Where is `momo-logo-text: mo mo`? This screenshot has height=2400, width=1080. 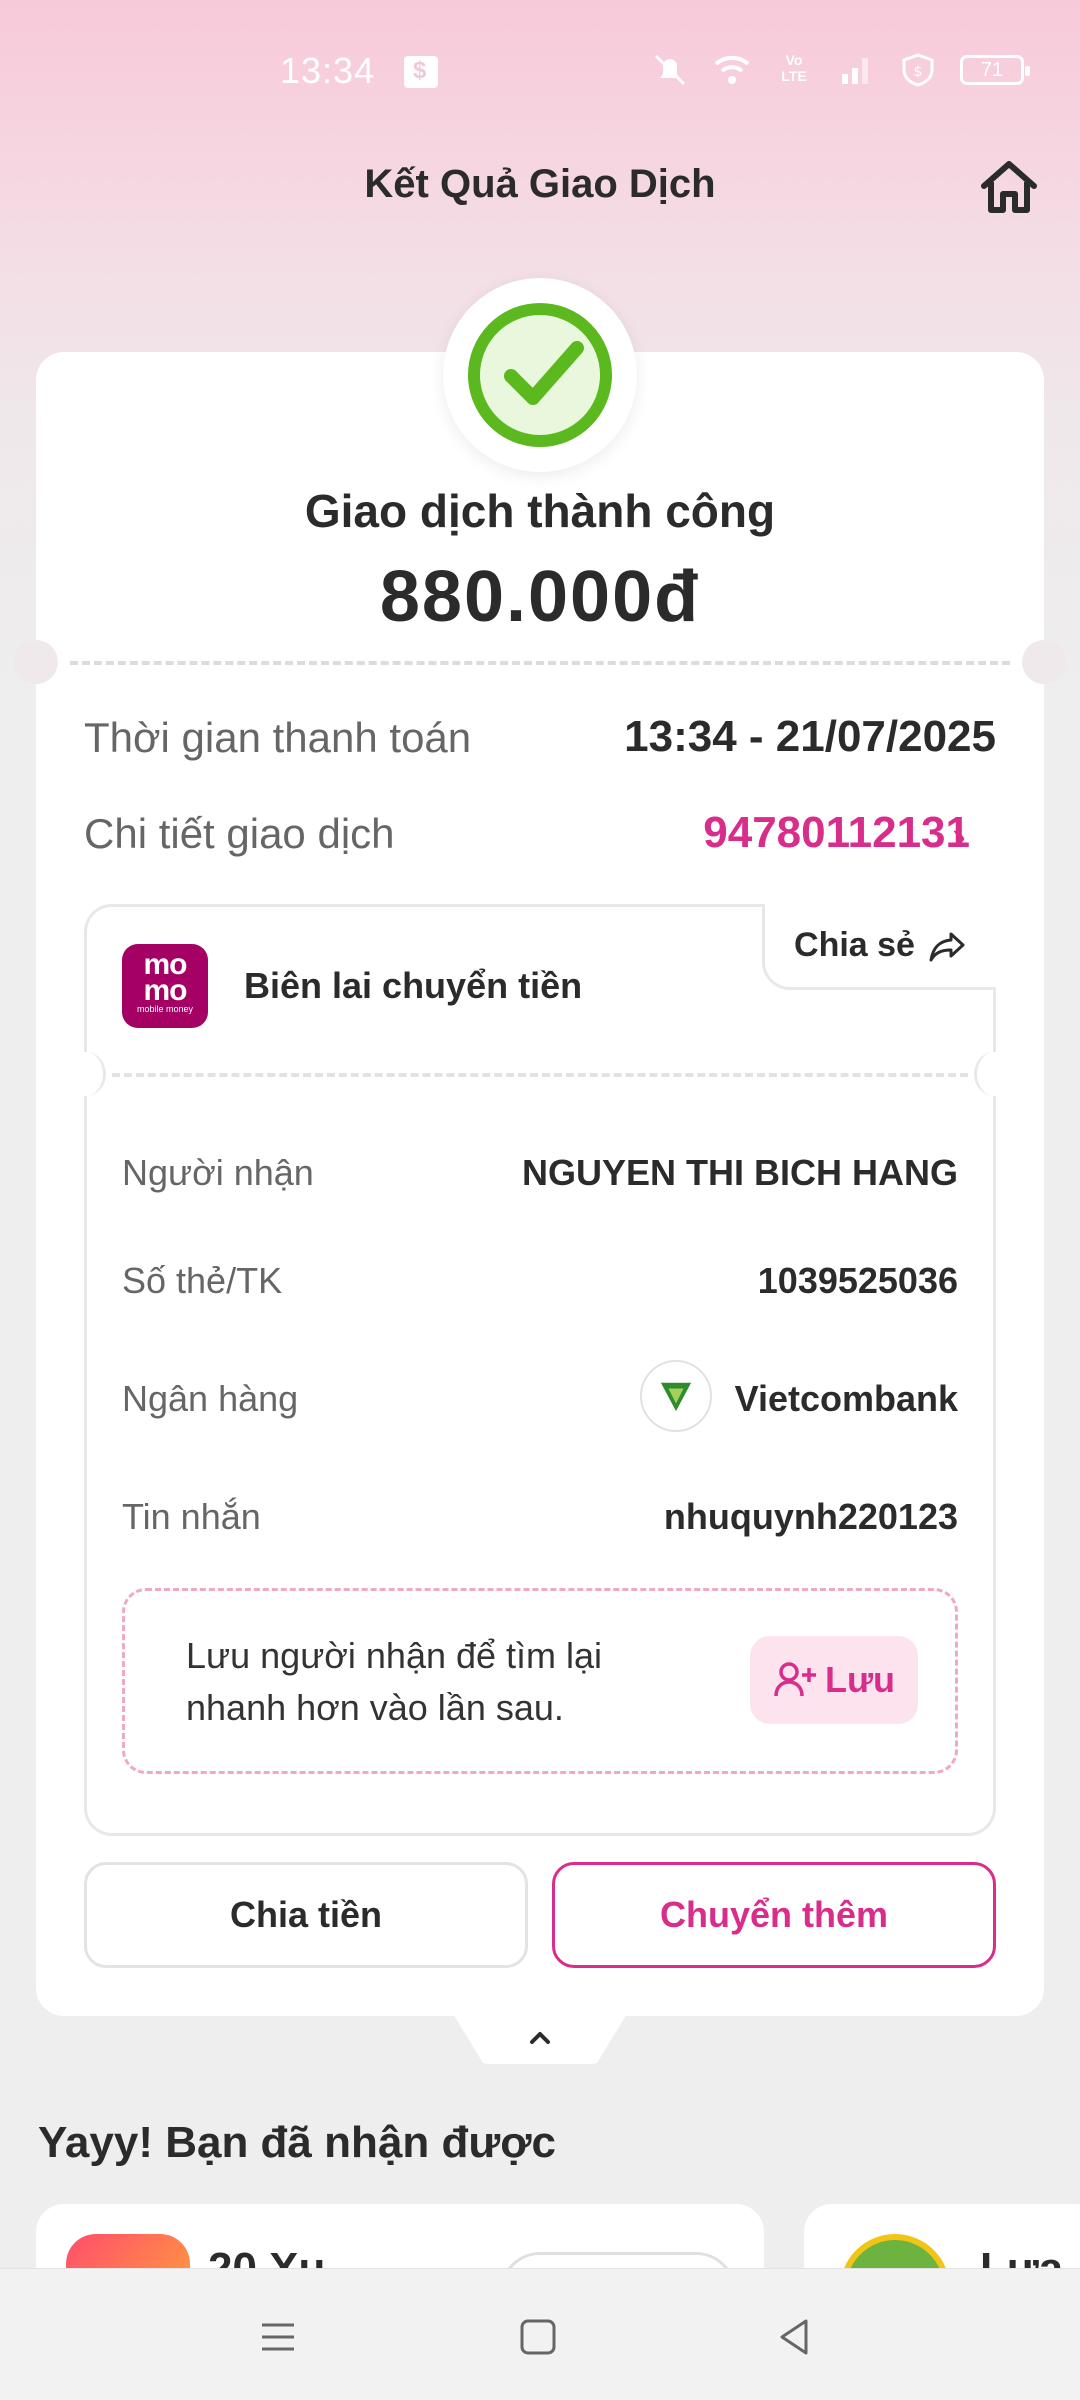
momo-logo-text: mo mo is located at coordinates (165, 977).